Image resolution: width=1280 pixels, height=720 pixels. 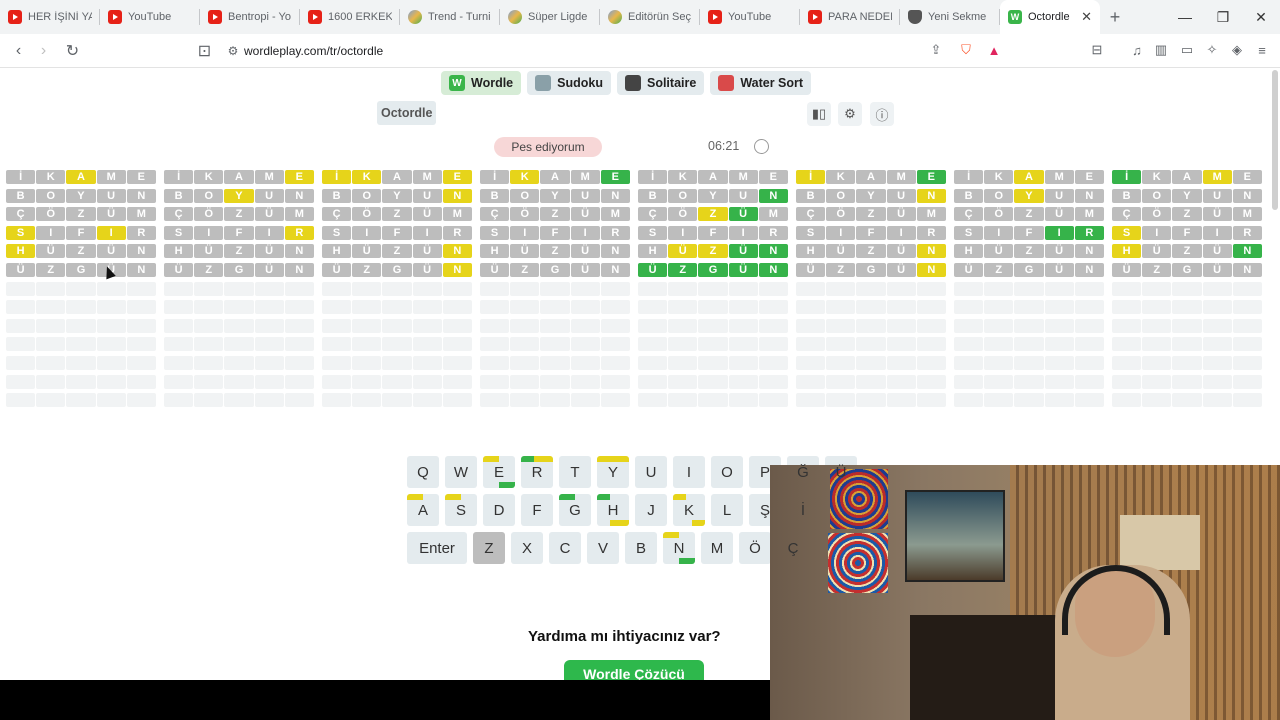 I want to click on minimize-icon: —, so click(x=1185, y=17).